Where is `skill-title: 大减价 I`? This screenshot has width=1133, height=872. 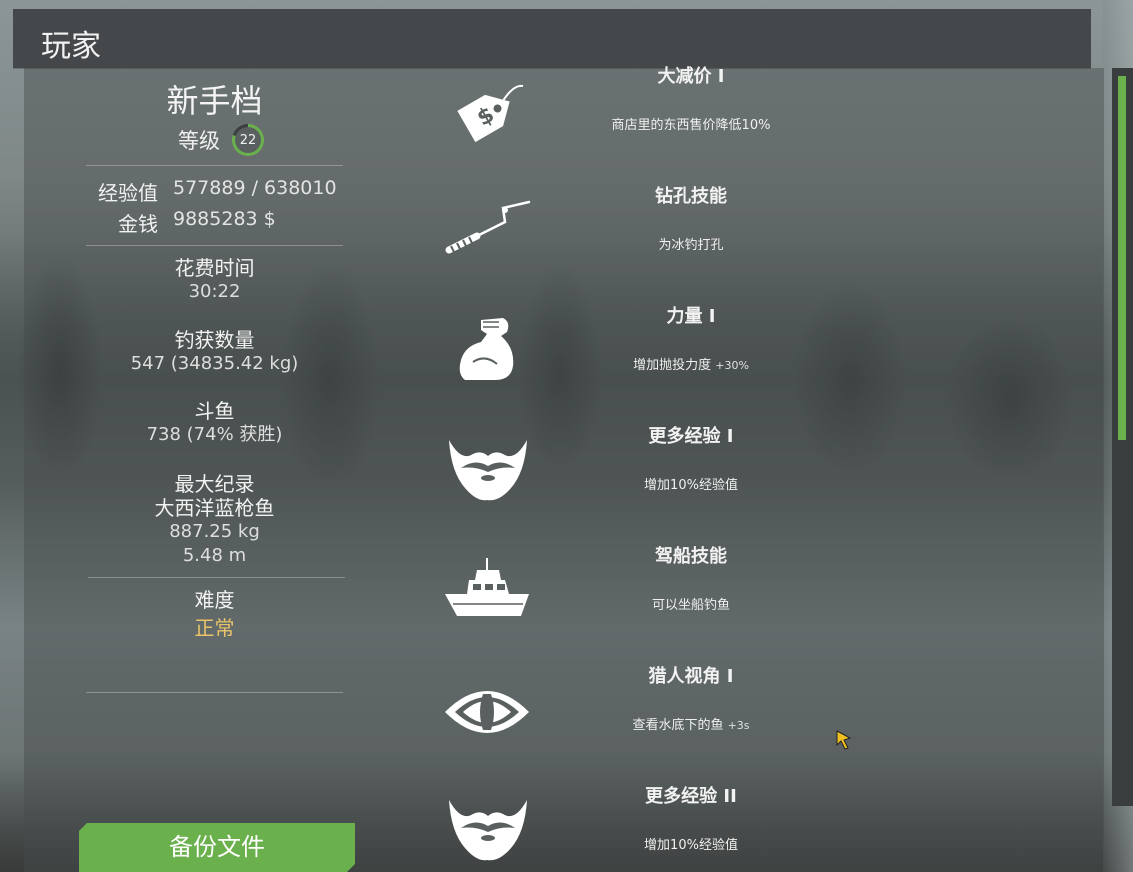
skill-title: 大减价 I is located at coordinates (691, 76).